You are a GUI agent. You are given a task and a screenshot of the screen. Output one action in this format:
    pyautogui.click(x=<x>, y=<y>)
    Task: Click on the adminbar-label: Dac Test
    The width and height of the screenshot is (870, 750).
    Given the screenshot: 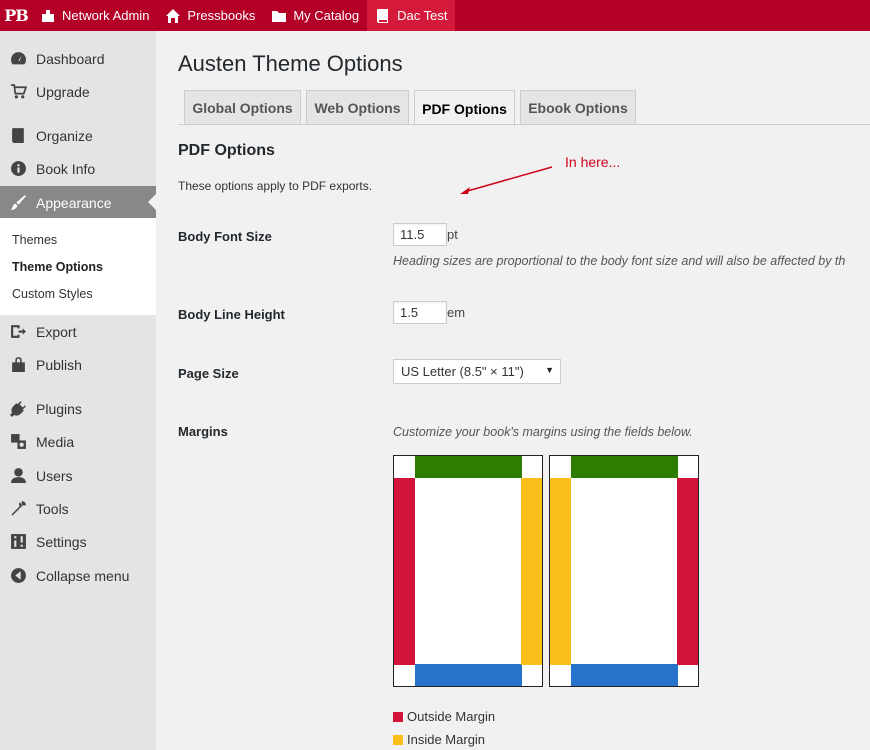 What is the action you would take?
    pyautogui.click(x=422, y=15)
    